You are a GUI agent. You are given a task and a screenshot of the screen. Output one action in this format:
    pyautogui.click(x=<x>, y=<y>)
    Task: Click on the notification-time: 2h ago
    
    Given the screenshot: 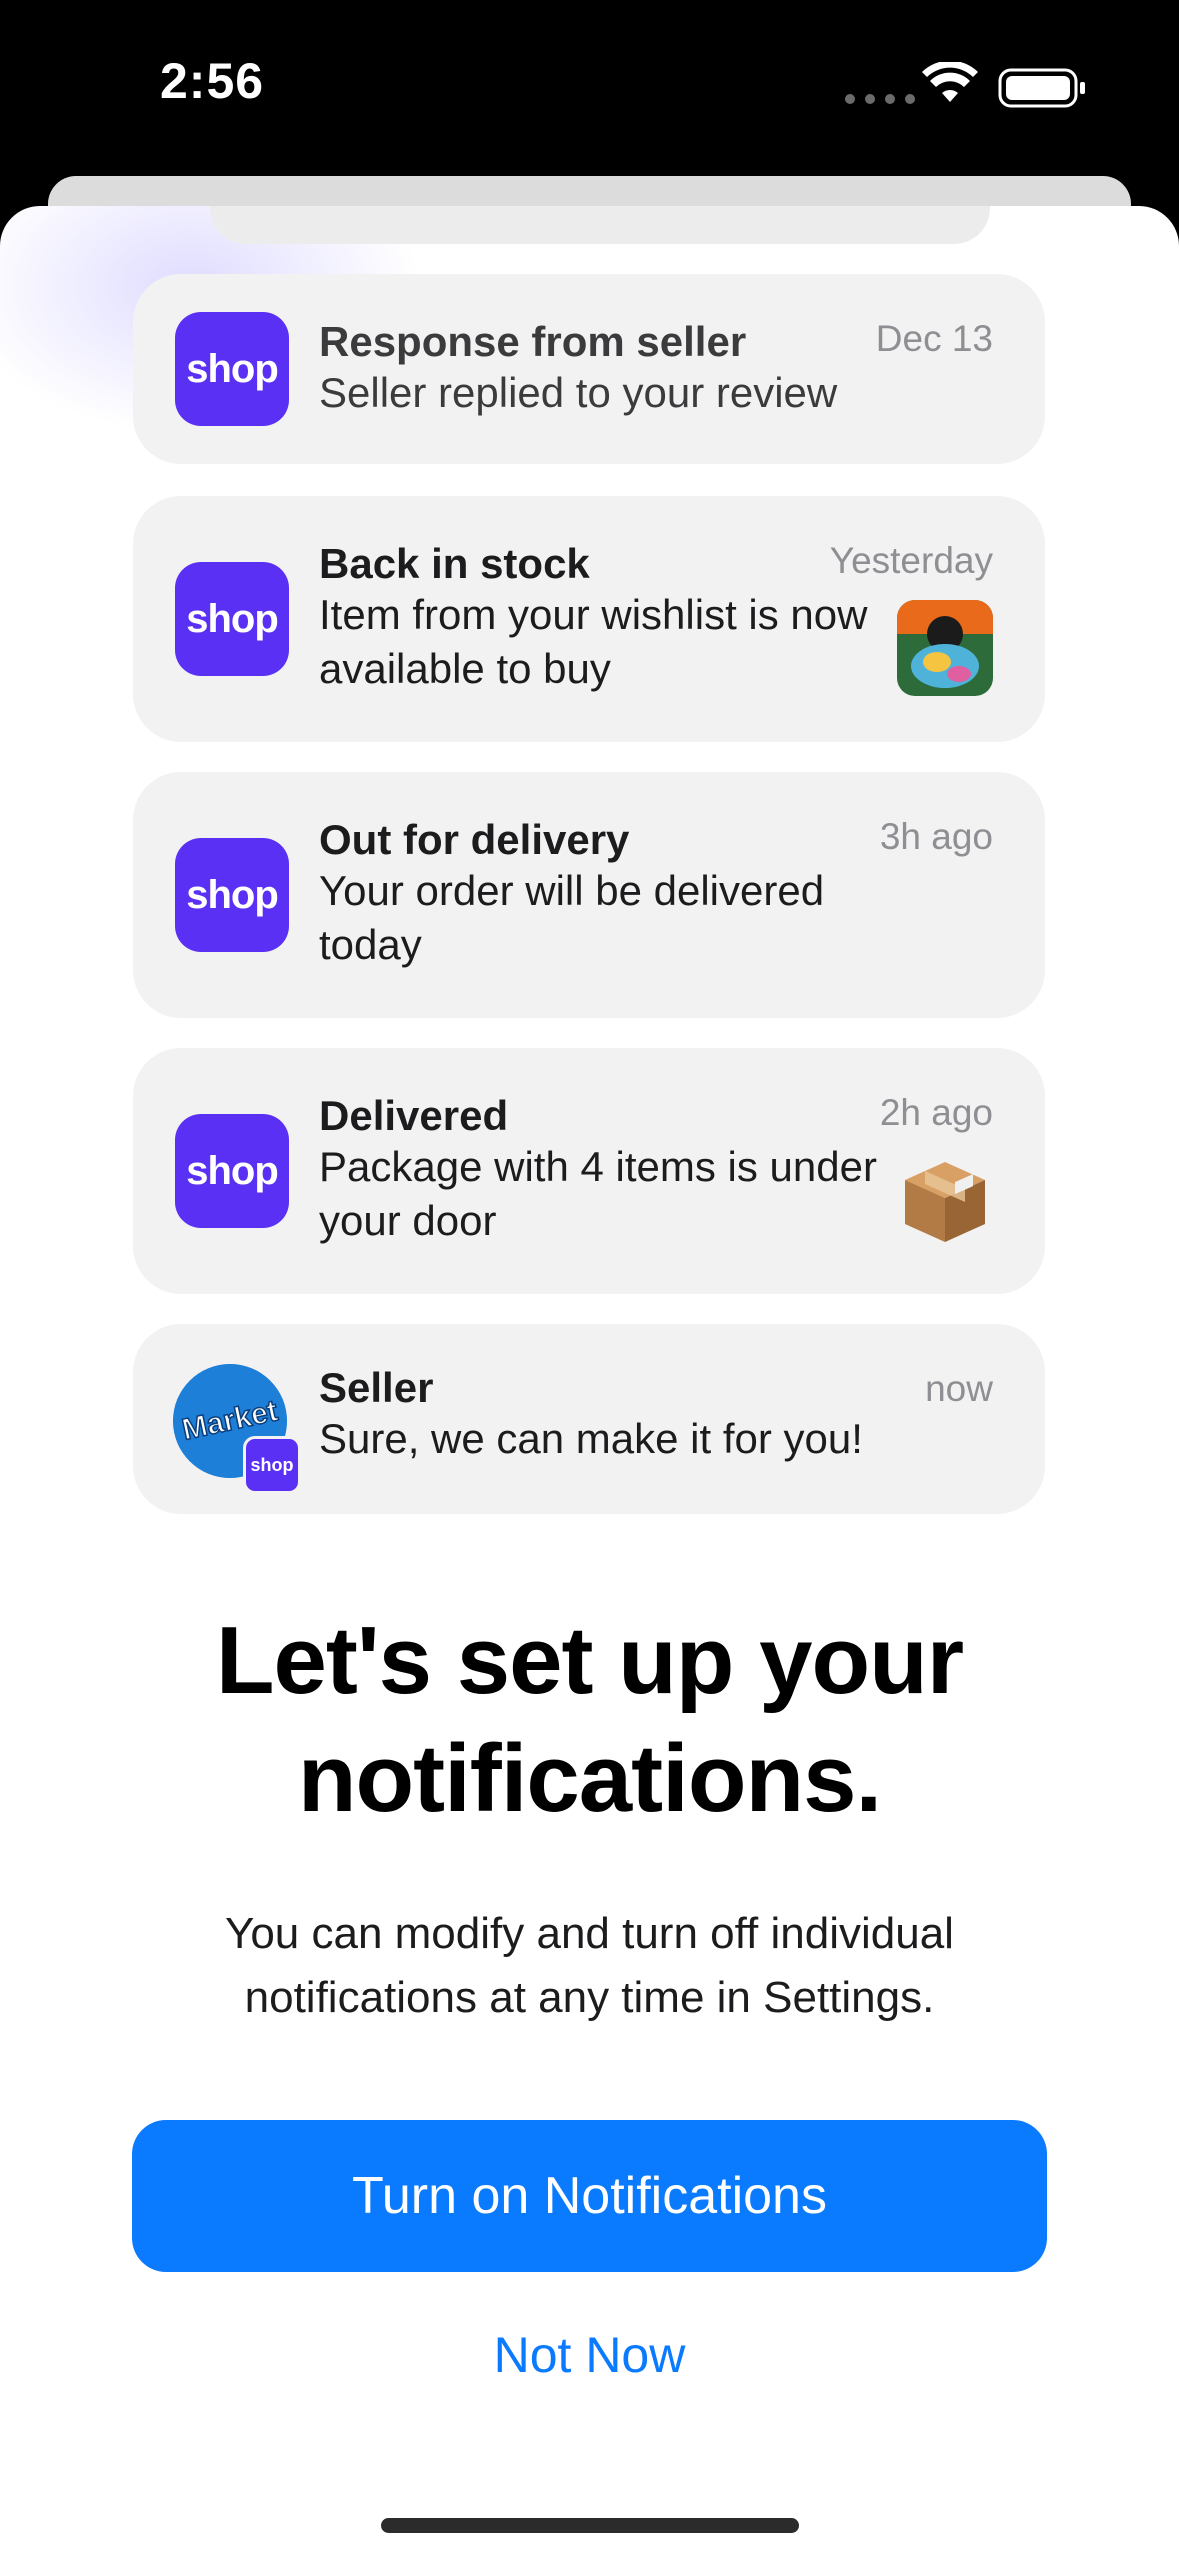 What is the action you would take?
    pyautogui.click(x=936, y=1112)
    